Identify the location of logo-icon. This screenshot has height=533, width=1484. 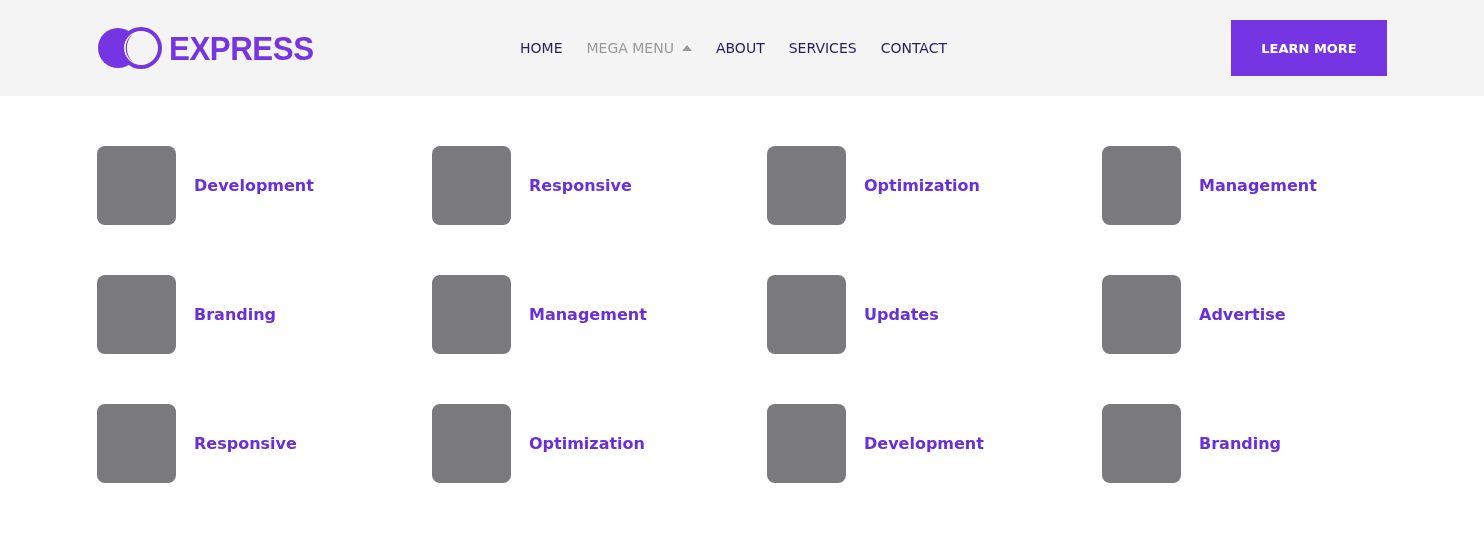
(130, 48).